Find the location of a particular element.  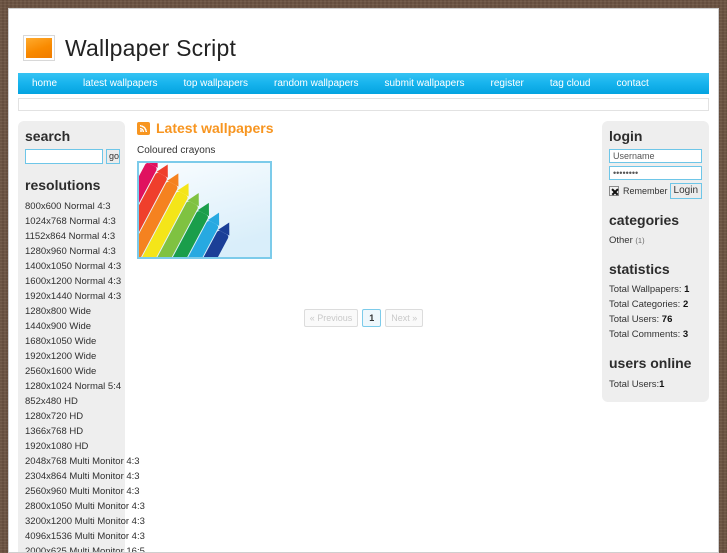

list-item: 1366x768 HD is located at coordinates (71, 431).